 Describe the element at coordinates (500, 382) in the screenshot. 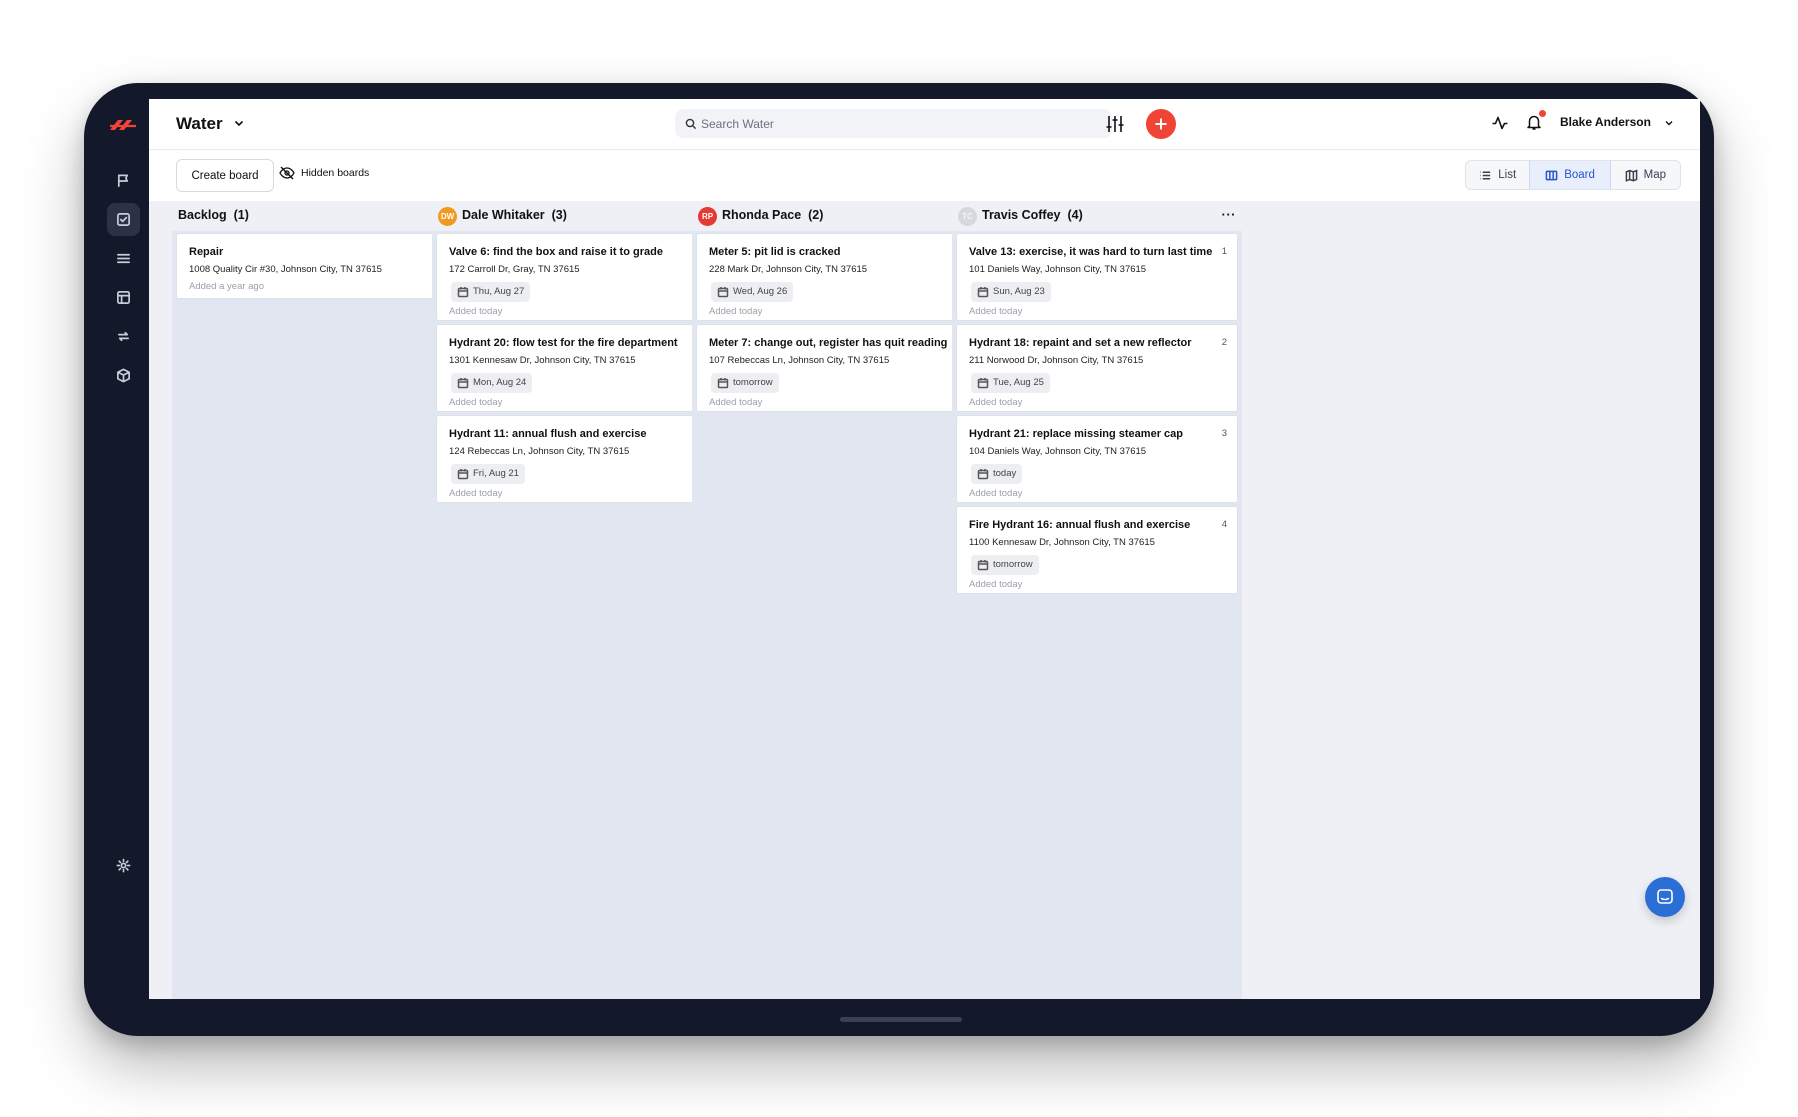

I see `due-date: Mon, Aug 24` at that location.